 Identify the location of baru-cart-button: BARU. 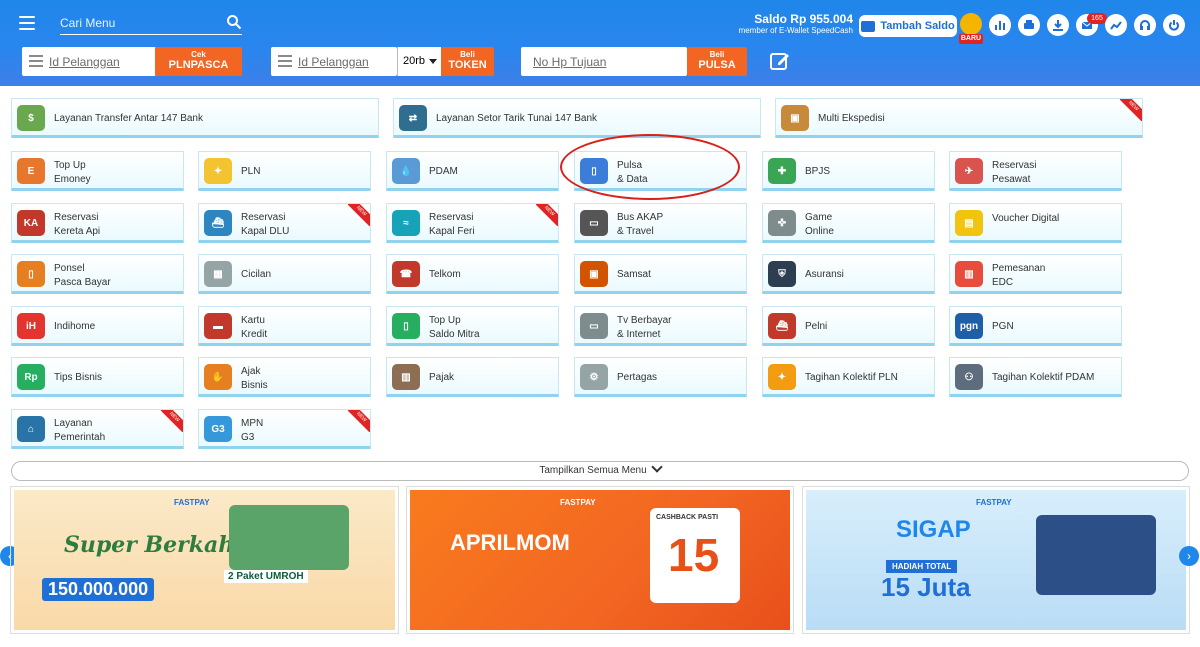
(971, 29).